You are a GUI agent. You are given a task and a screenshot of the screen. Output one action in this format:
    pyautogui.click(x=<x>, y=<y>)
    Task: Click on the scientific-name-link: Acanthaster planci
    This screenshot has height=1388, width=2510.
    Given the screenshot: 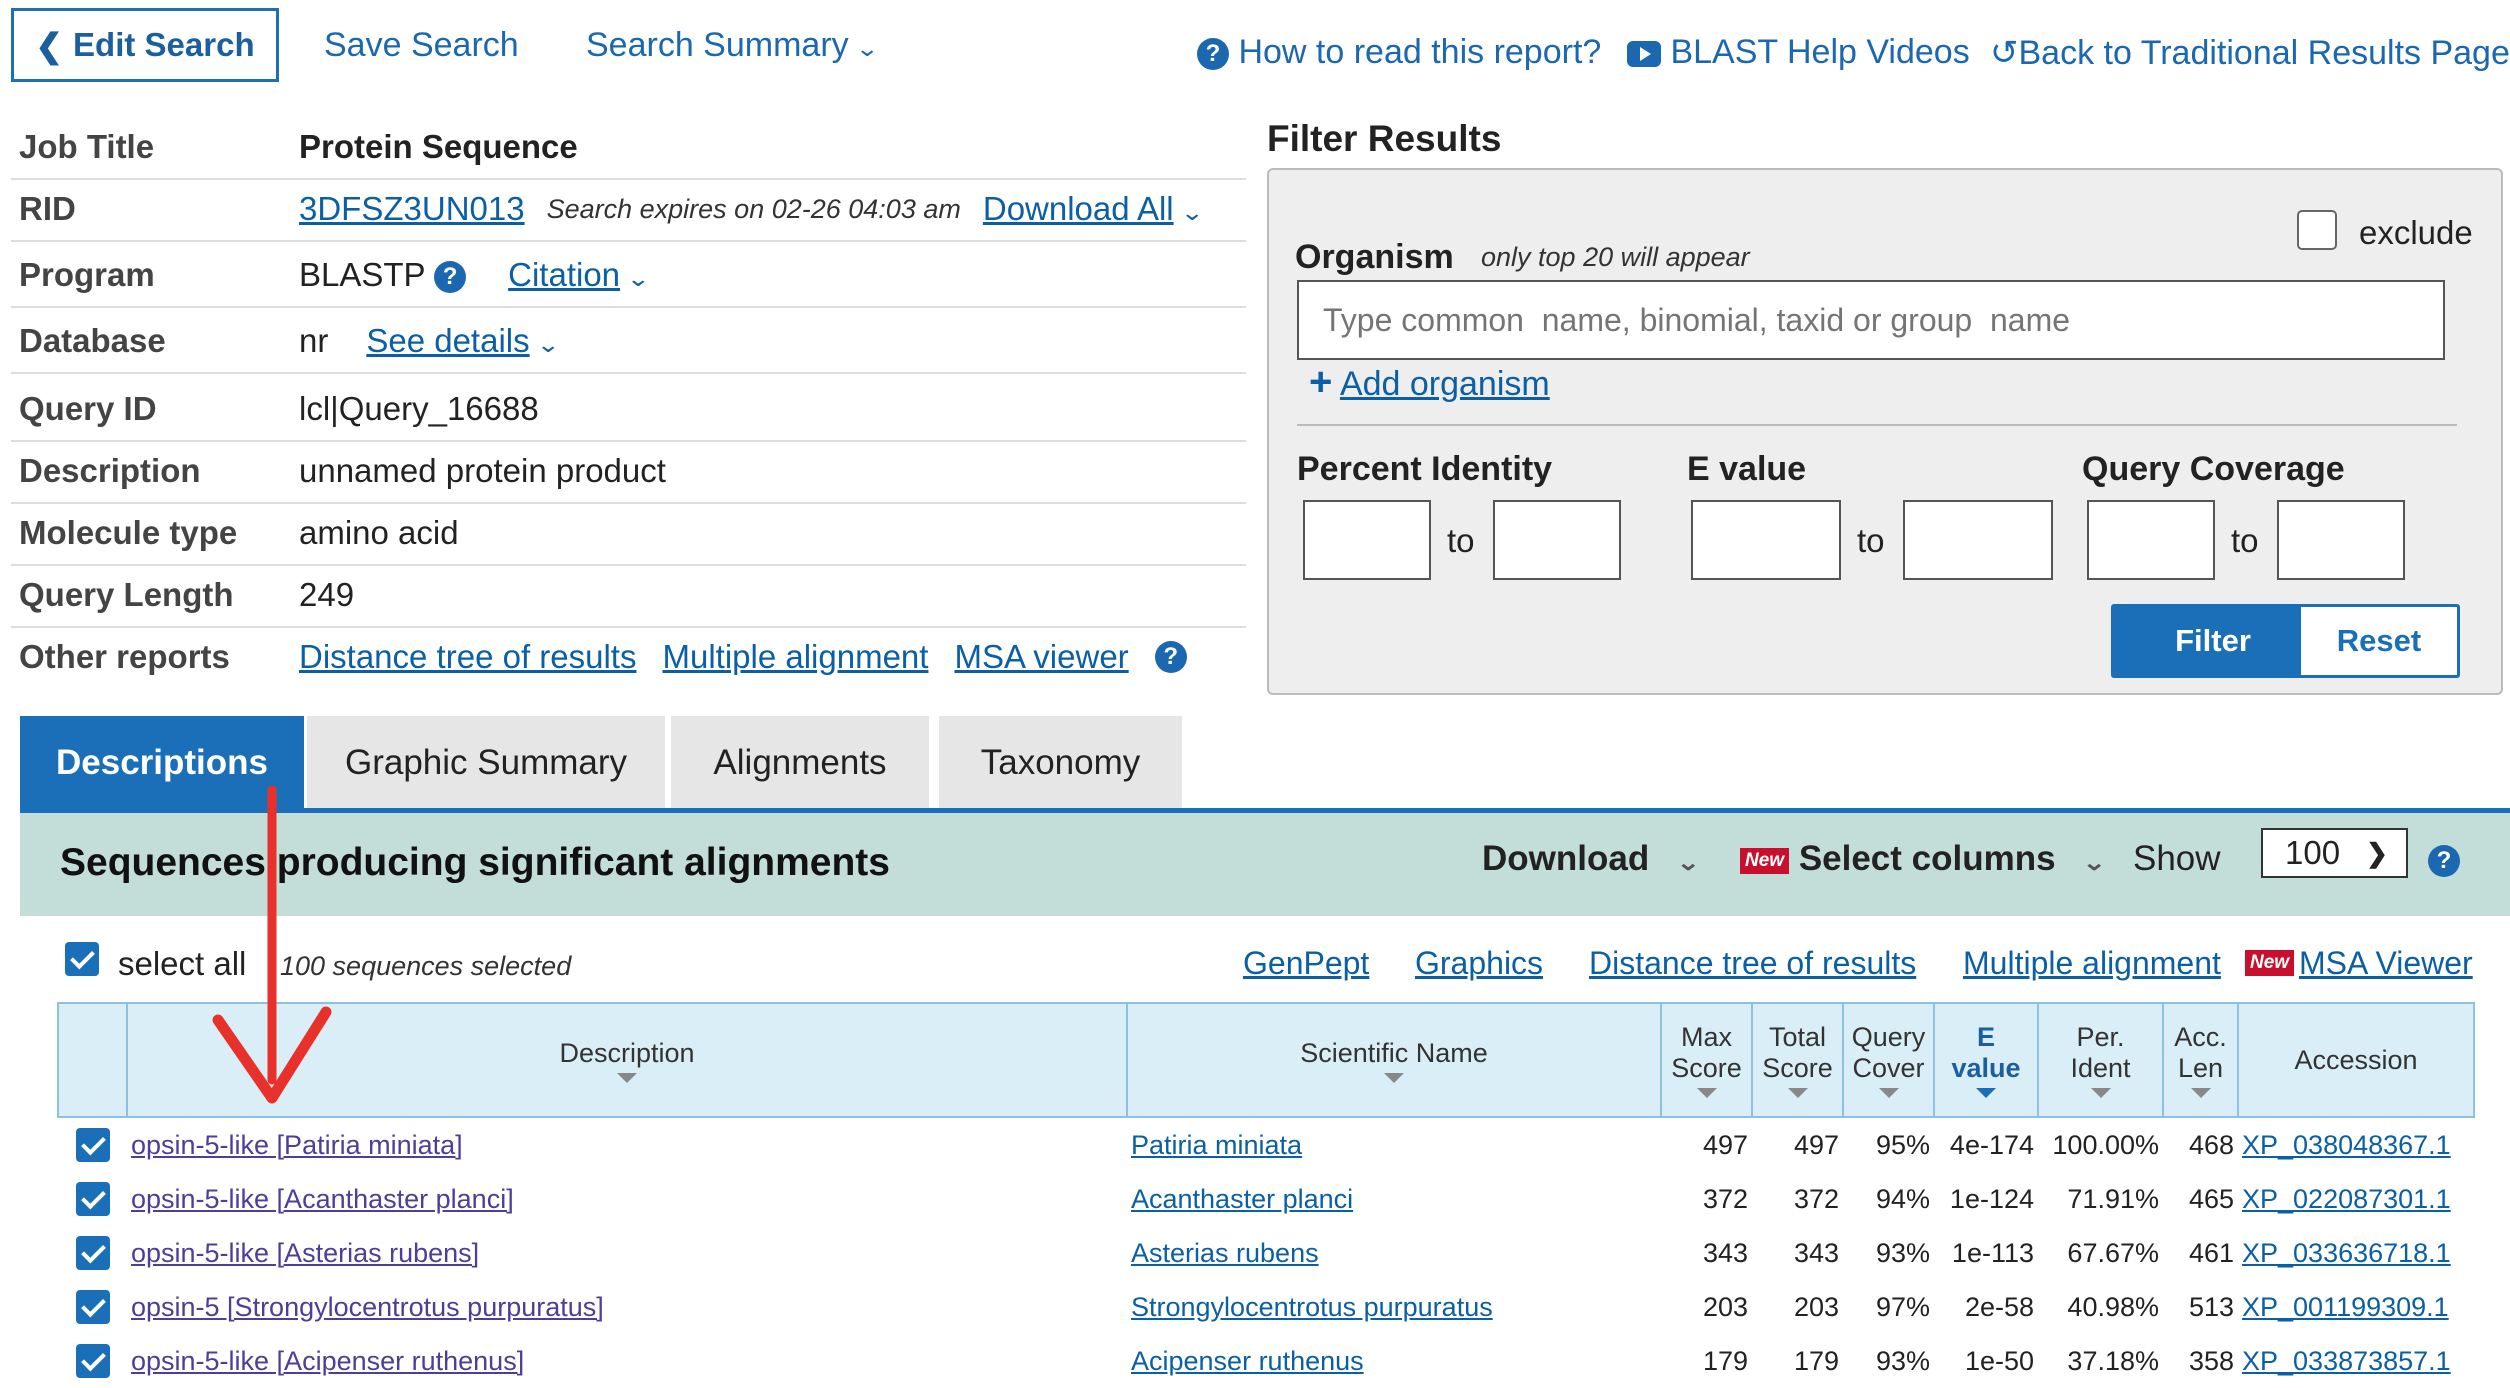 What is the action you would take?
    pyautogui.click(x=1242, y=1199)
    